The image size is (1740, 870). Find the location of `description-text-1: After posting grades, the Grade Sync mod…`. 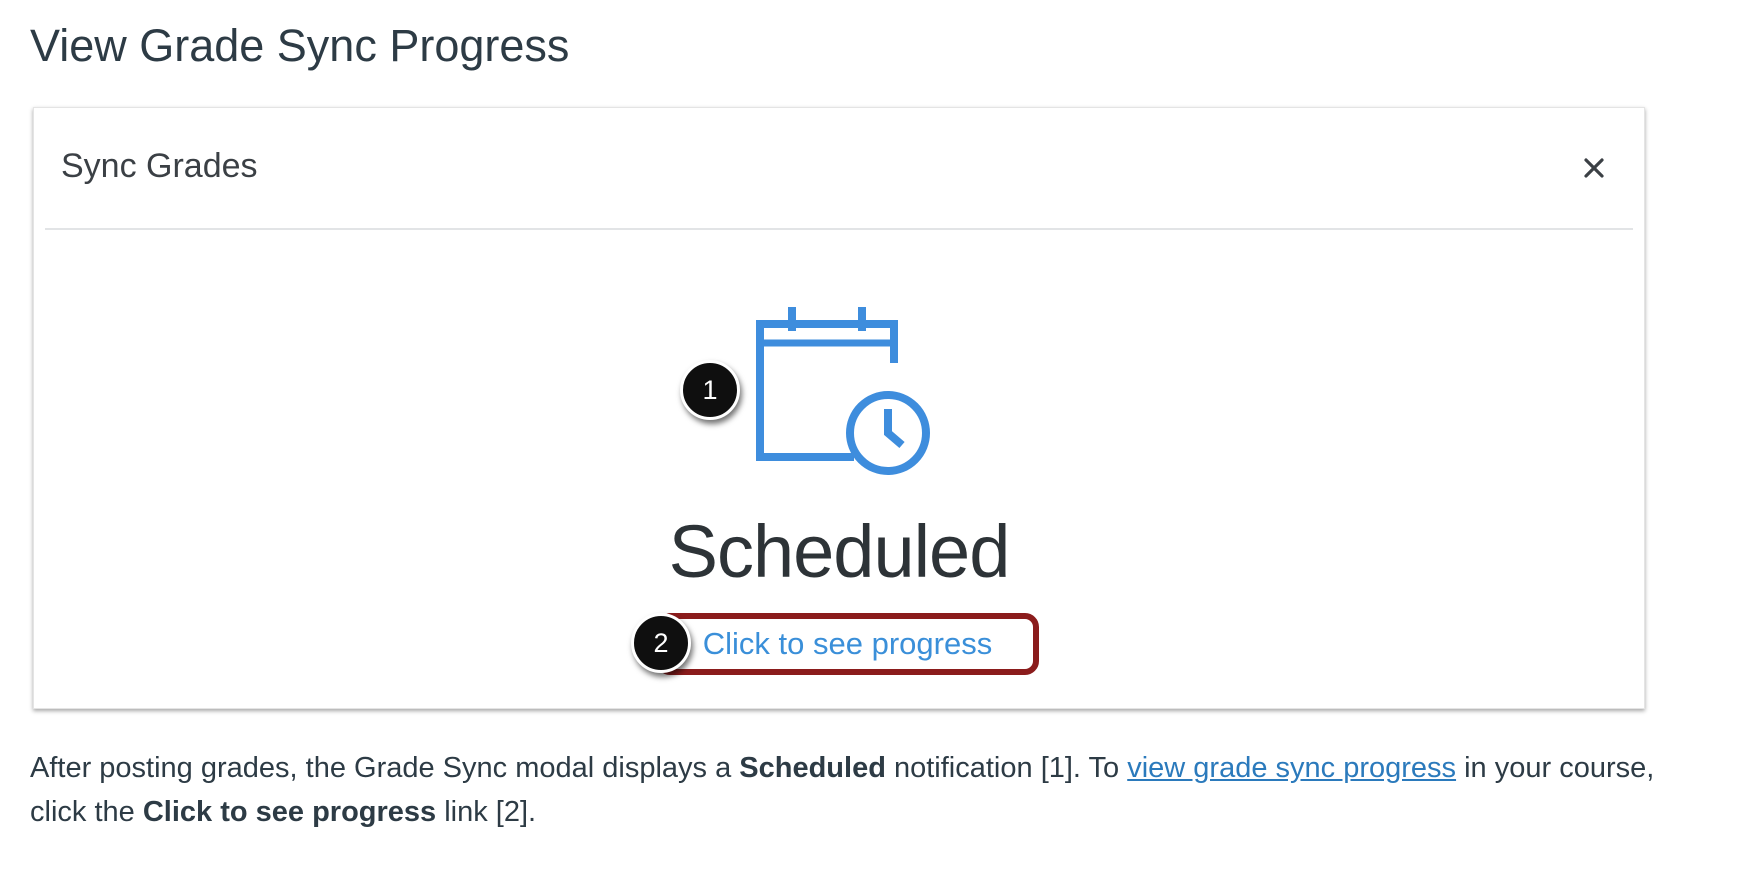

description-text-1: After posting grades, the Grade Sync mod… is located at coordinates (385, 768).